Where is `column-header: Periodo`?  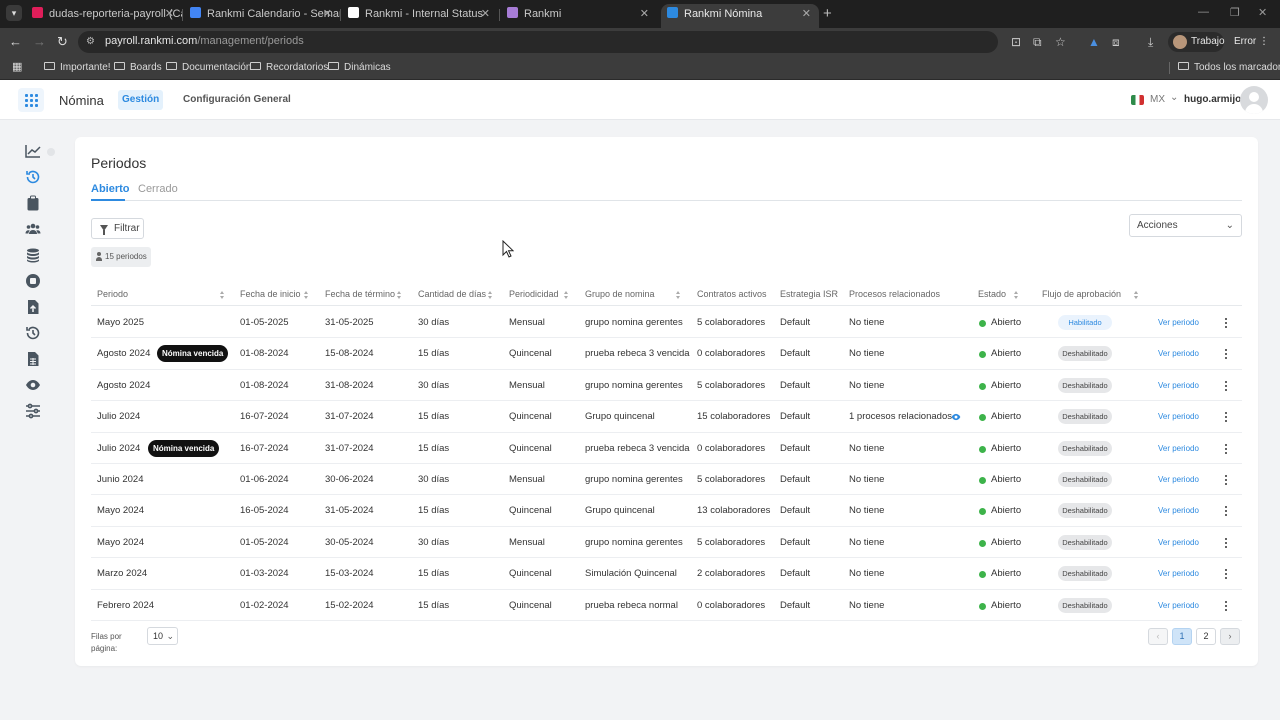
column-header: Periodo is located at coordinates (112, 294).